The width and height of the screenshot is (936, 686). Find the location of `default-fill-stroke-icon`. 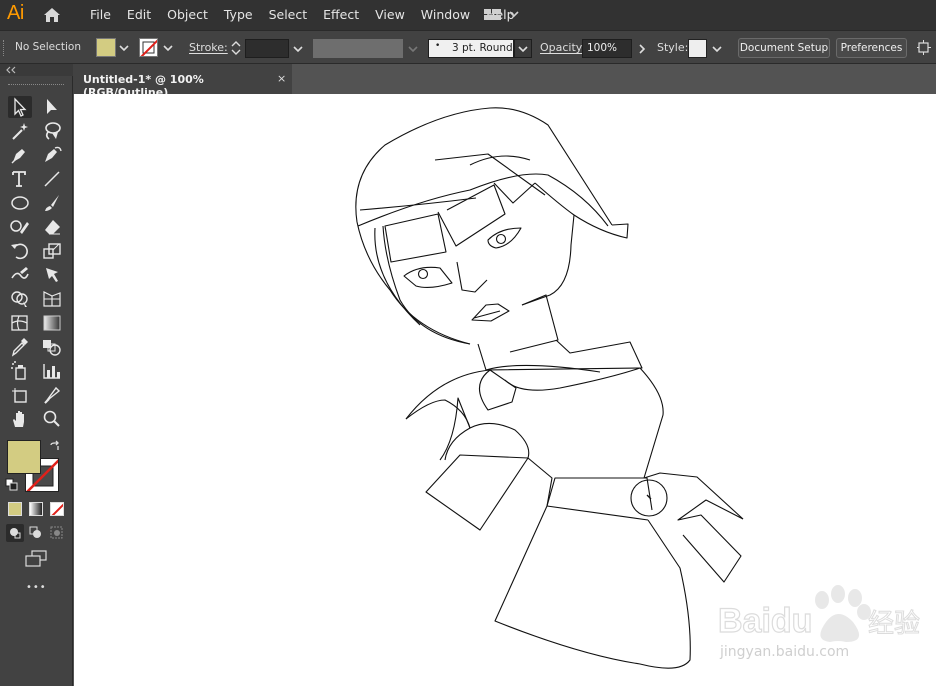

default-fill-stroke-icon is located at coordinates (12, 485).